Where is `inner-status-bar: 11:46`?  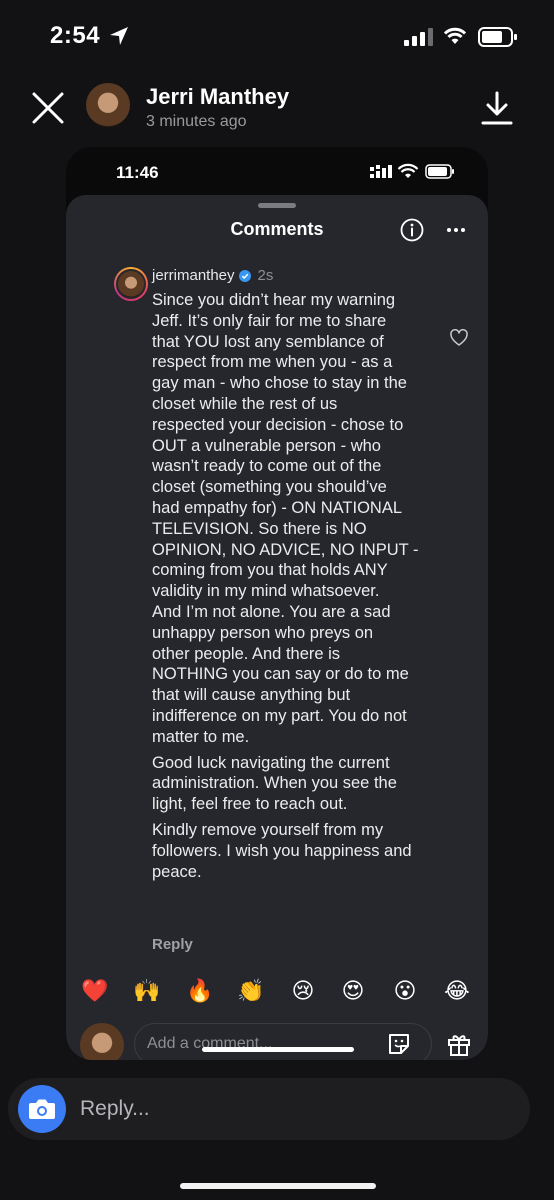 inner-status-bar: 11:46 is located at coordinates (277, 172).